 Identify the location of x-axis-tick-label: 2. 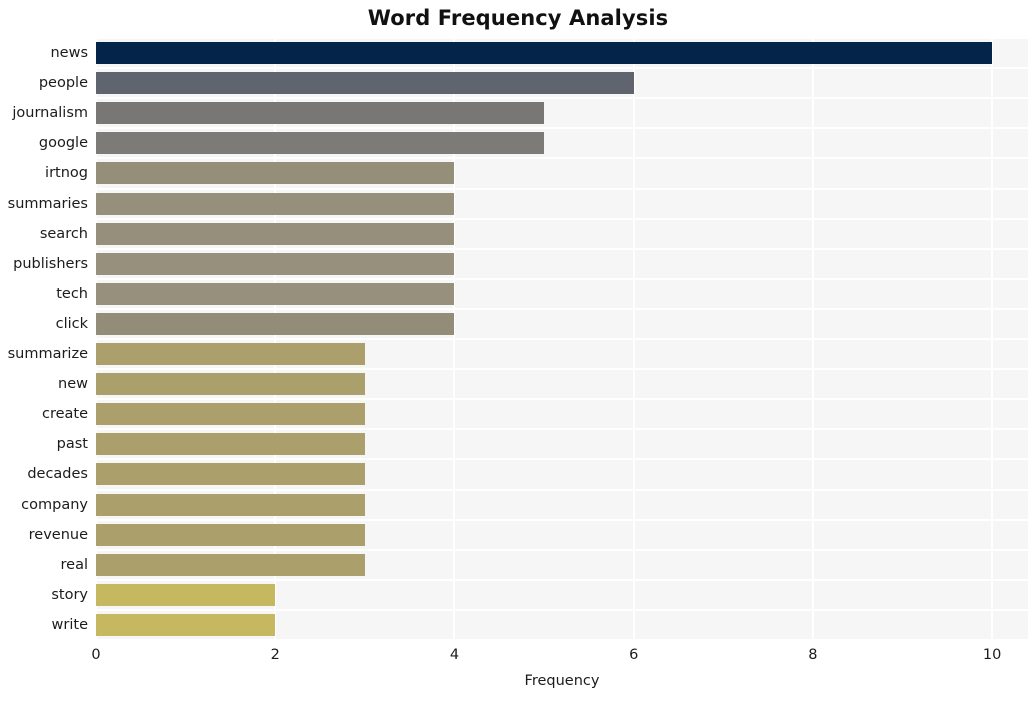
(275, 655).